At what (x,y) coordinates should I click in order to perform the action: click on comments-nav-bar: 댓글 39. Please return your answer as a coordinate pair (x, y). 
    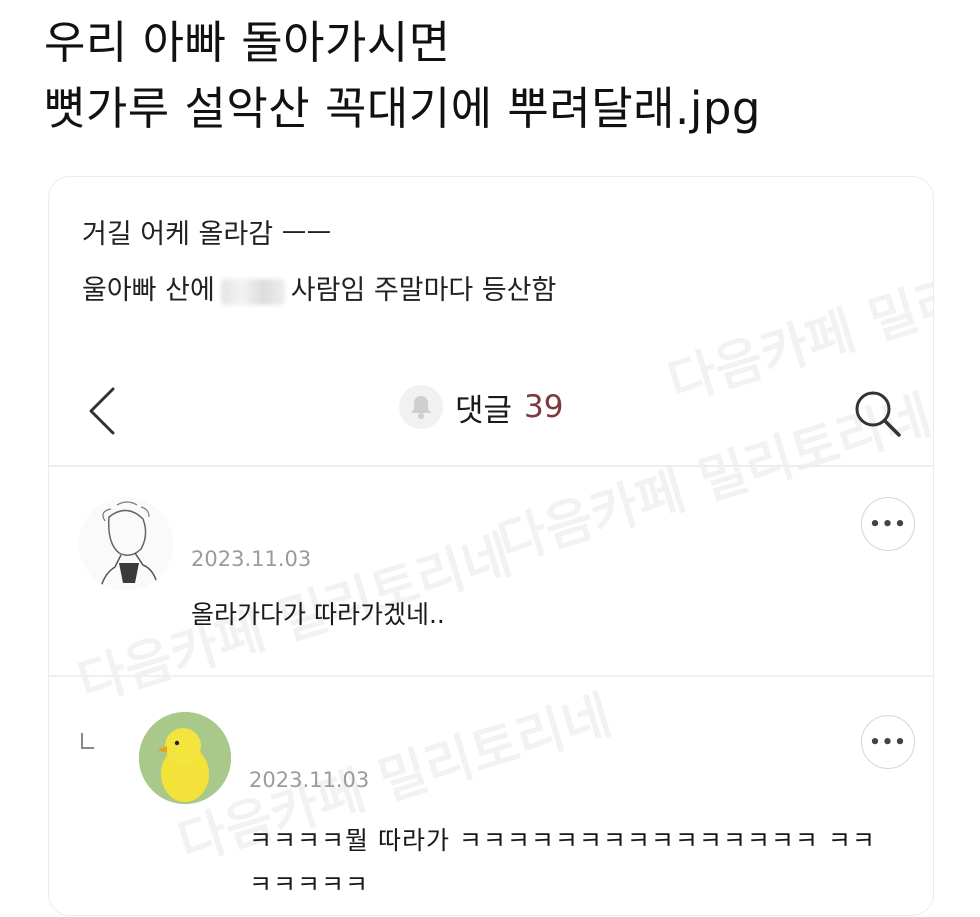
    Looking at the image, I should click on (491, 416).